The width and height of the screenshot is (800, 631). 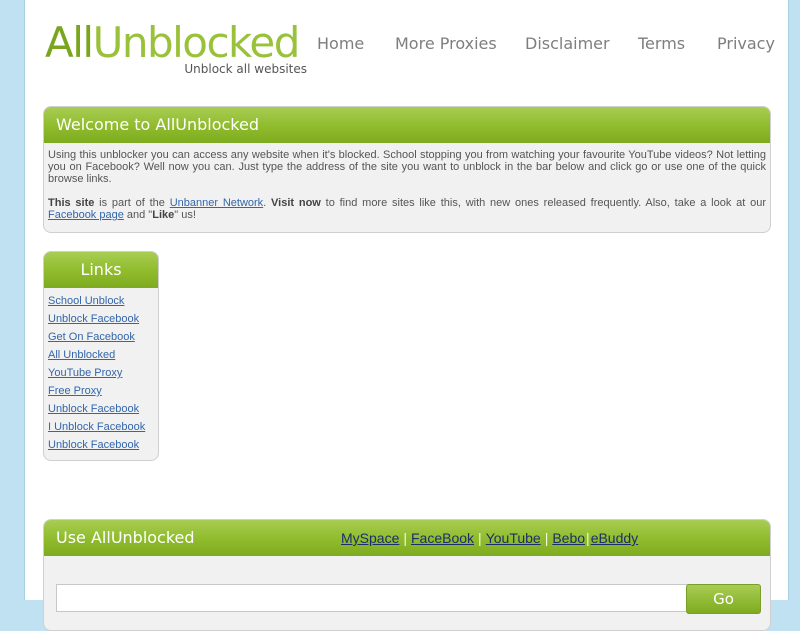 I want to click on quick-browse-links: MySpace | FaceBook | YouTube | Bebo|eBuddy, so click(x=489, y=538).